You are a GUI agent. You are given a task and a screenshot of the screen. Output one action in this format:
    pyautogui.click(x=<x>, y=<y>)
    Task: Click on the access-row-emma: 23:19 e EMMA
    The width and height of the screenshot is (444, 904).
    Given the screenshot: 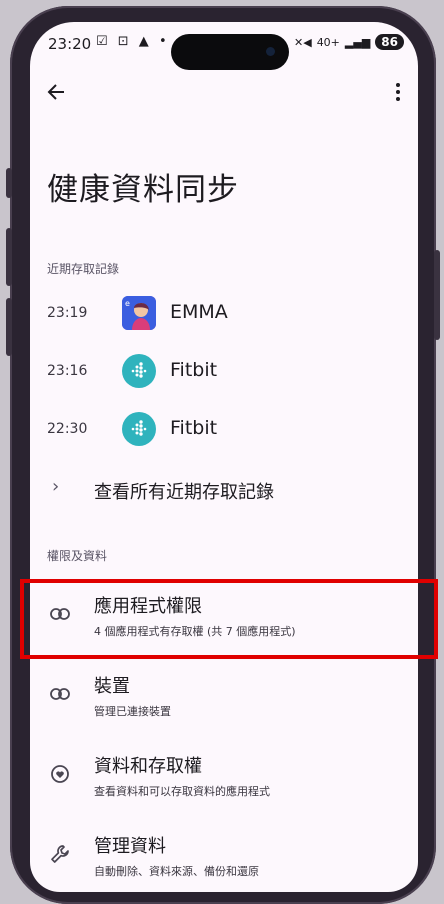 What is the action you would take?
    pyautogui.click(x=224, y=314)
    